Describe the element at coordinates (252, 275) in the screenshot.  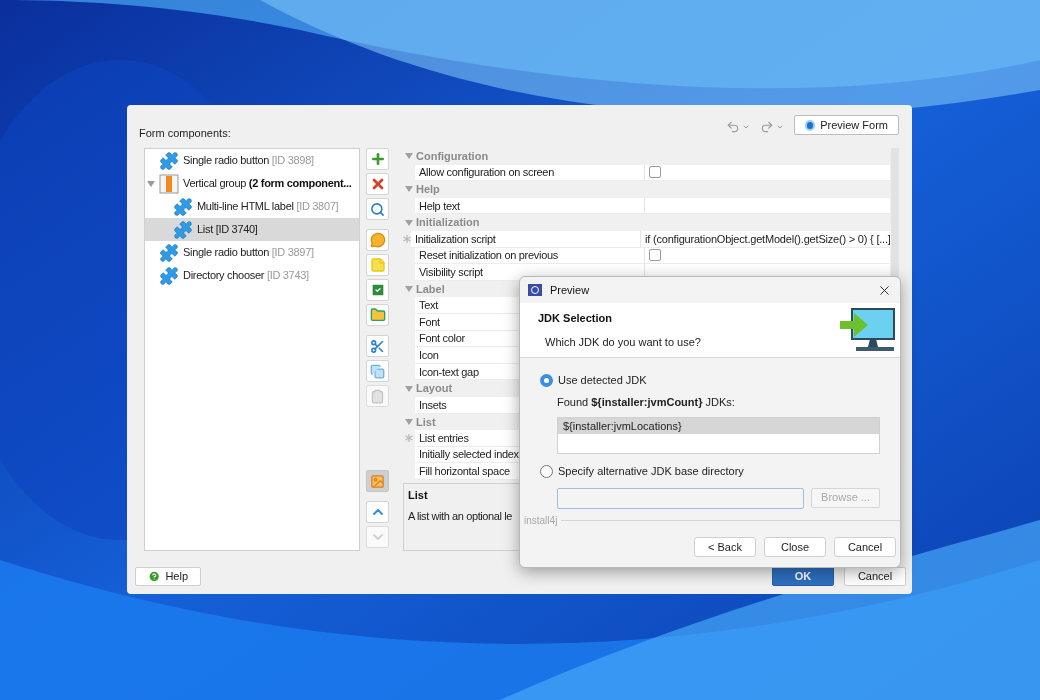
I see `tree-item: Directory chooser [ID 3743]` at that location.